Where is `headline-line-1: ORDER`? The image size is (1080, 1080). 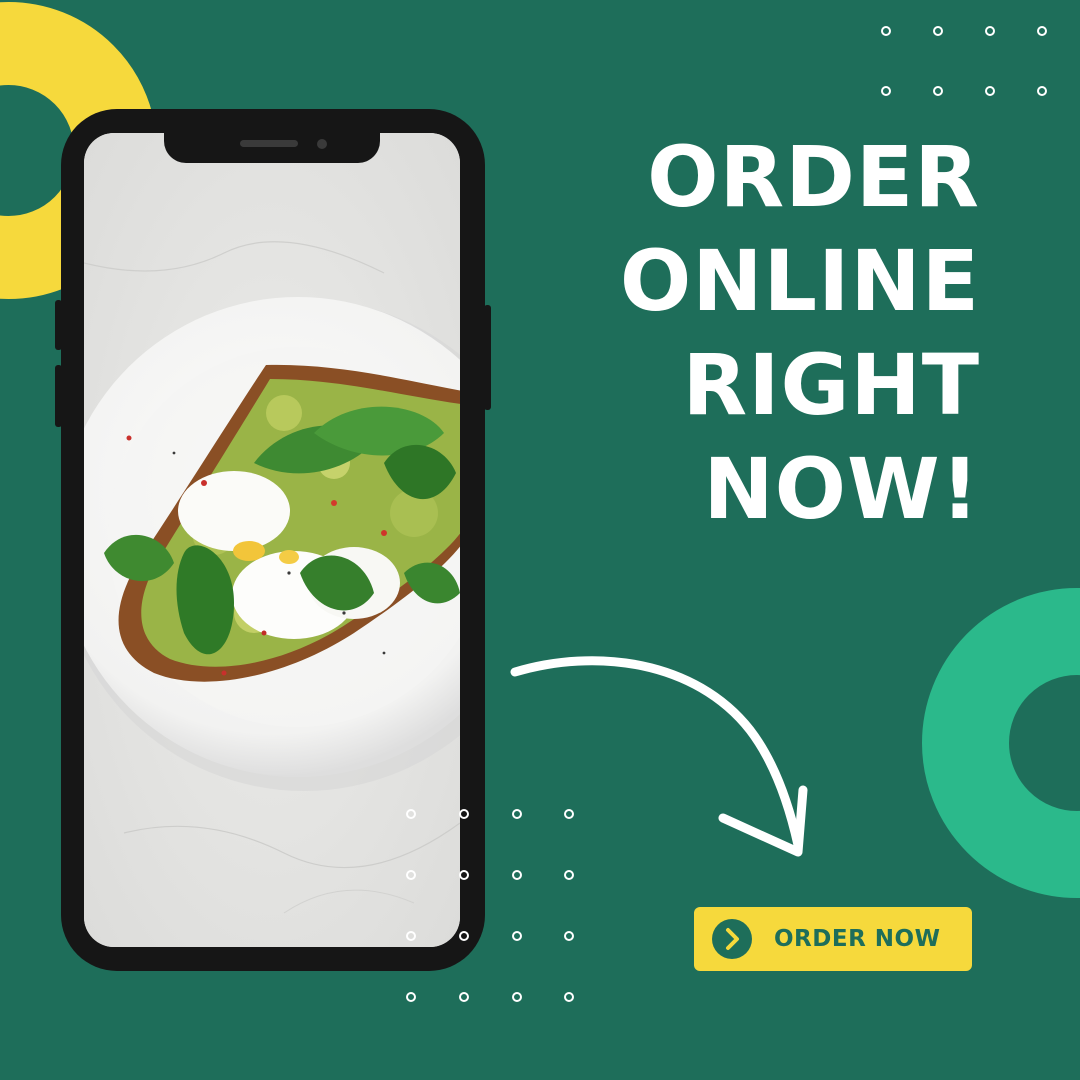
headline-line-1: ORDER is located at coordinates (813, 177).